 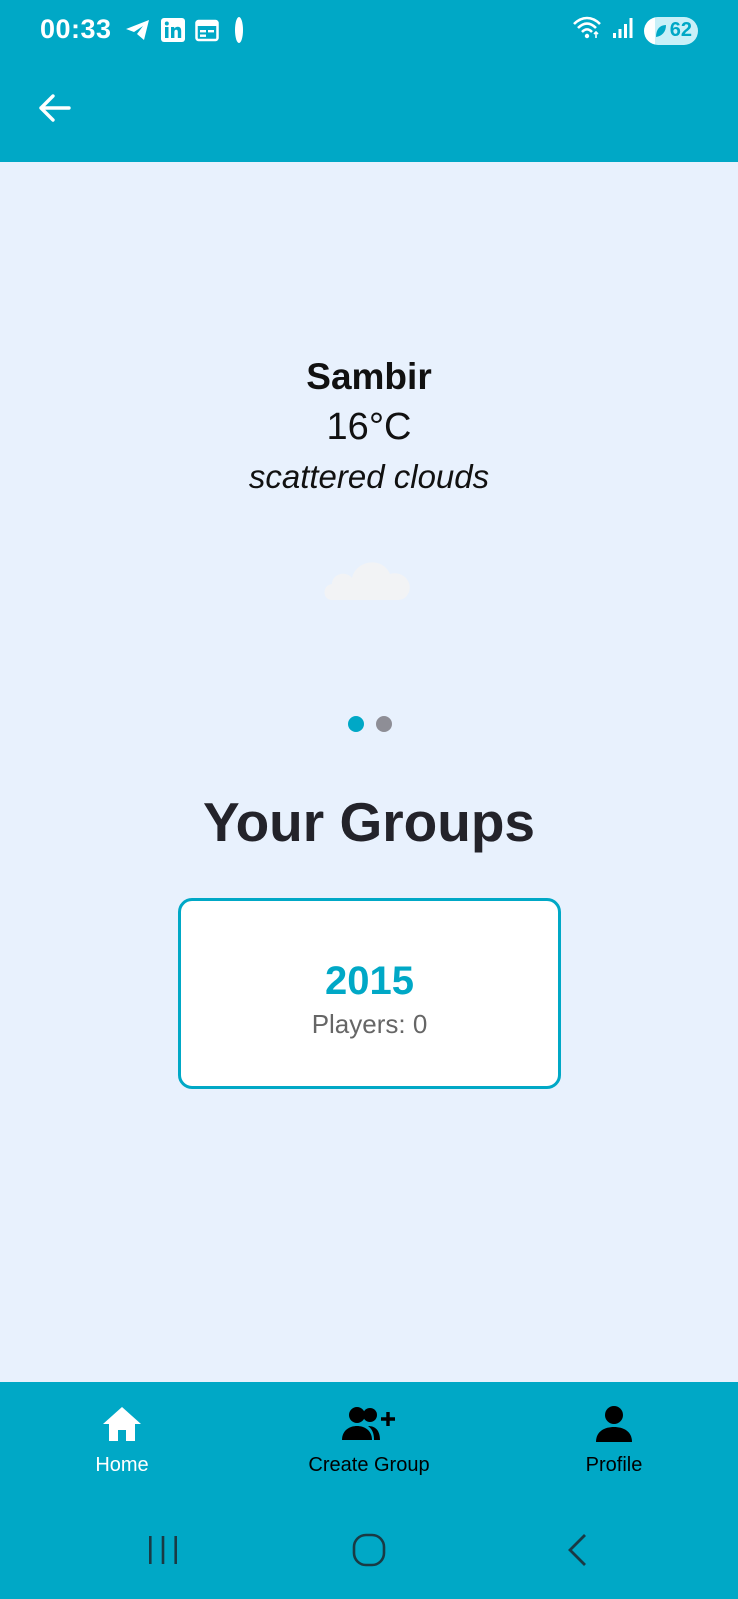 I want to click on nav-profile: Profile, so click(x=614, y=1438).